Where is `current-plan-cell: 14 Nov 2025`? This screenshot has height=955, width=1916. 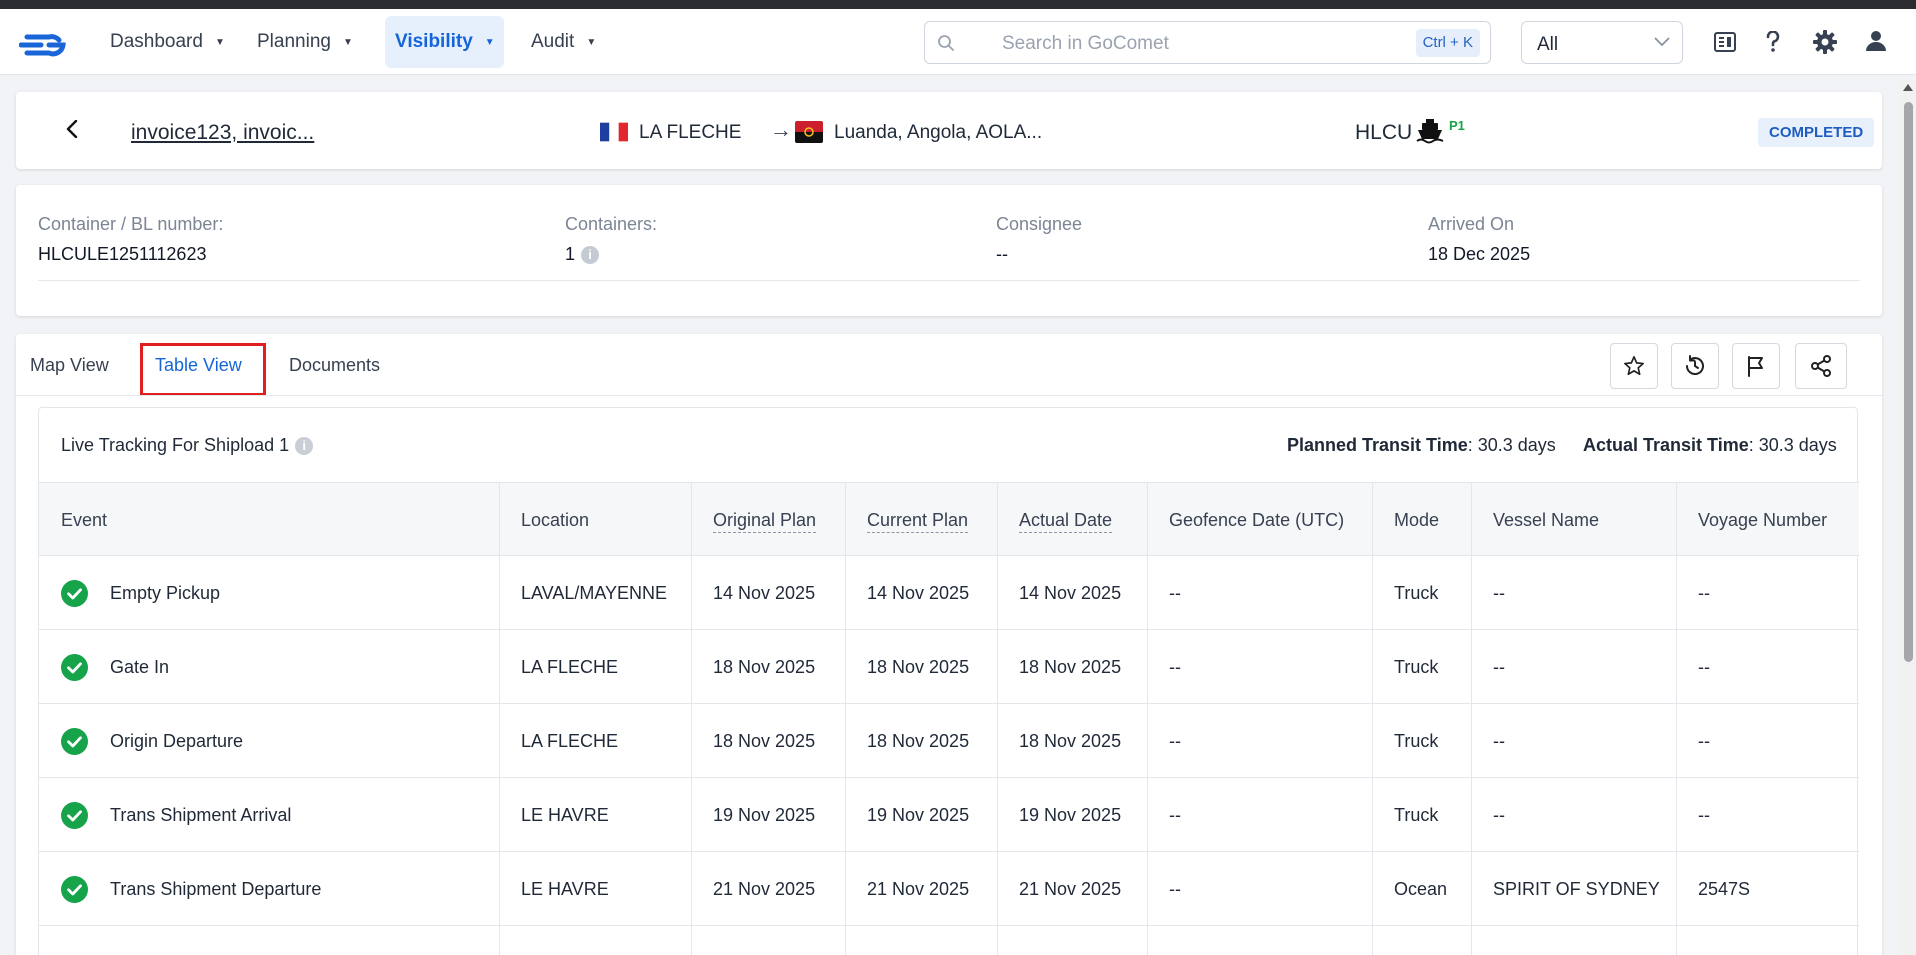 current-plan-cell: 14 Nov 2025 is located at coordinates (918, 593).